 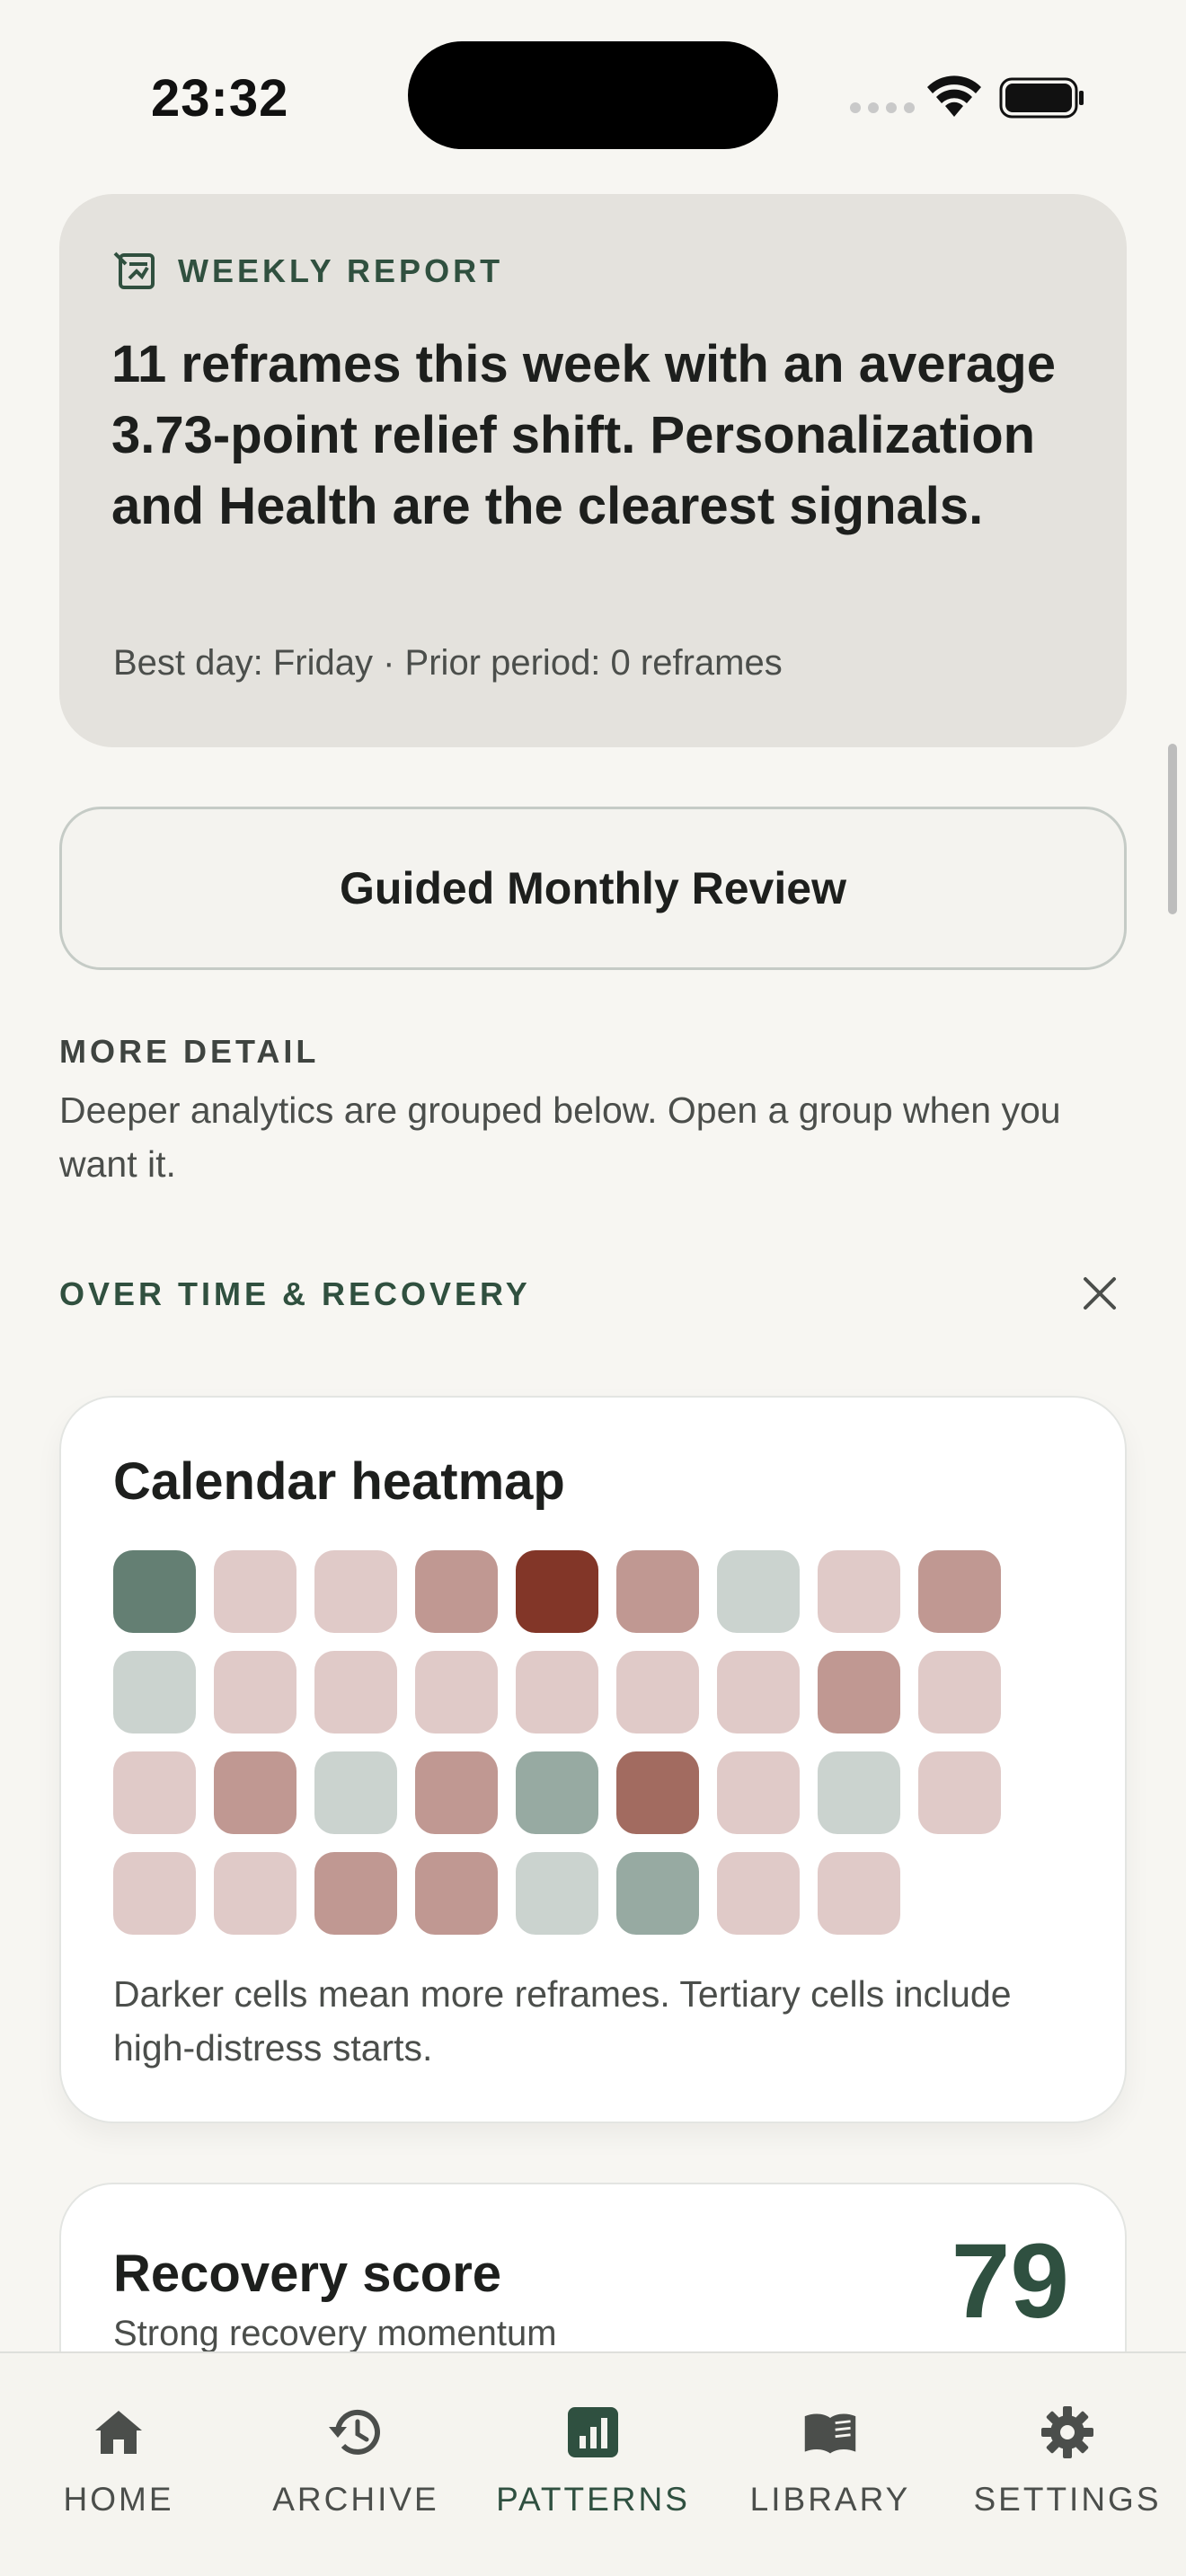 I want to click on status-time: 23:32, so click(x=220, y=98).